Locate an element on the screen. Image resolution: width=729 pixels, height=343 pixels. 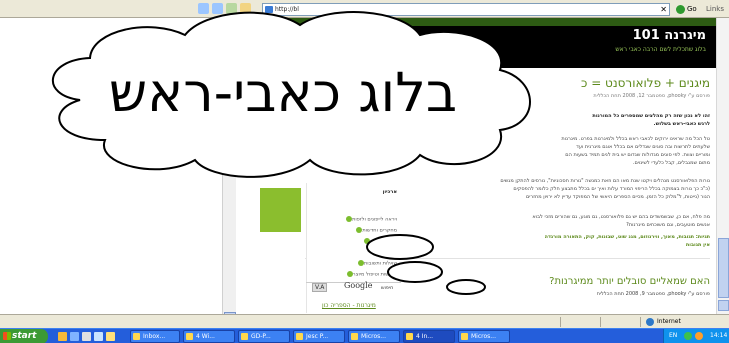
start-label: start is located at coordinates (24, 336).